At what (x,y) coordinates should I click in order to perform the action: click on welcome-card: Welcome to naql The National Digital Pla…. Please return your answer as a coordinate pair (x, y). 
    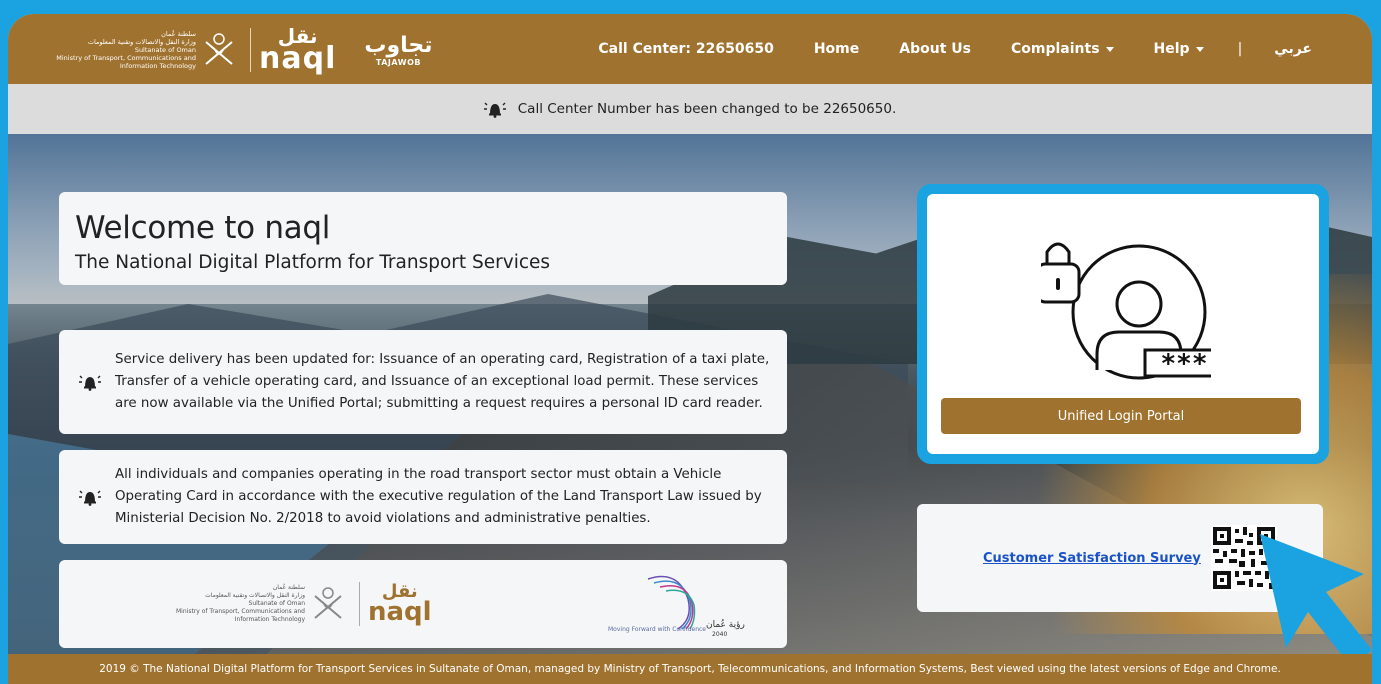
    Looking at the image, I should click on (423, 238).